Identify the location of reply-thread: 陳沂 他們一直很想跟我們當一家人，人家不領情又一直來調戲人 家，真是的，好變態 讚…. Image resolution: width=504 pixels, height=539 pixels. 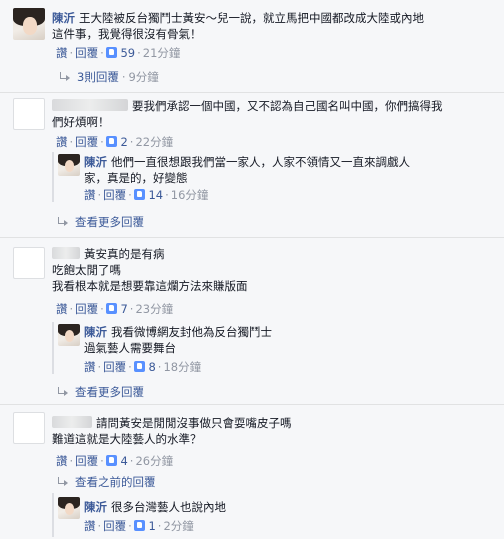
(278, 177).